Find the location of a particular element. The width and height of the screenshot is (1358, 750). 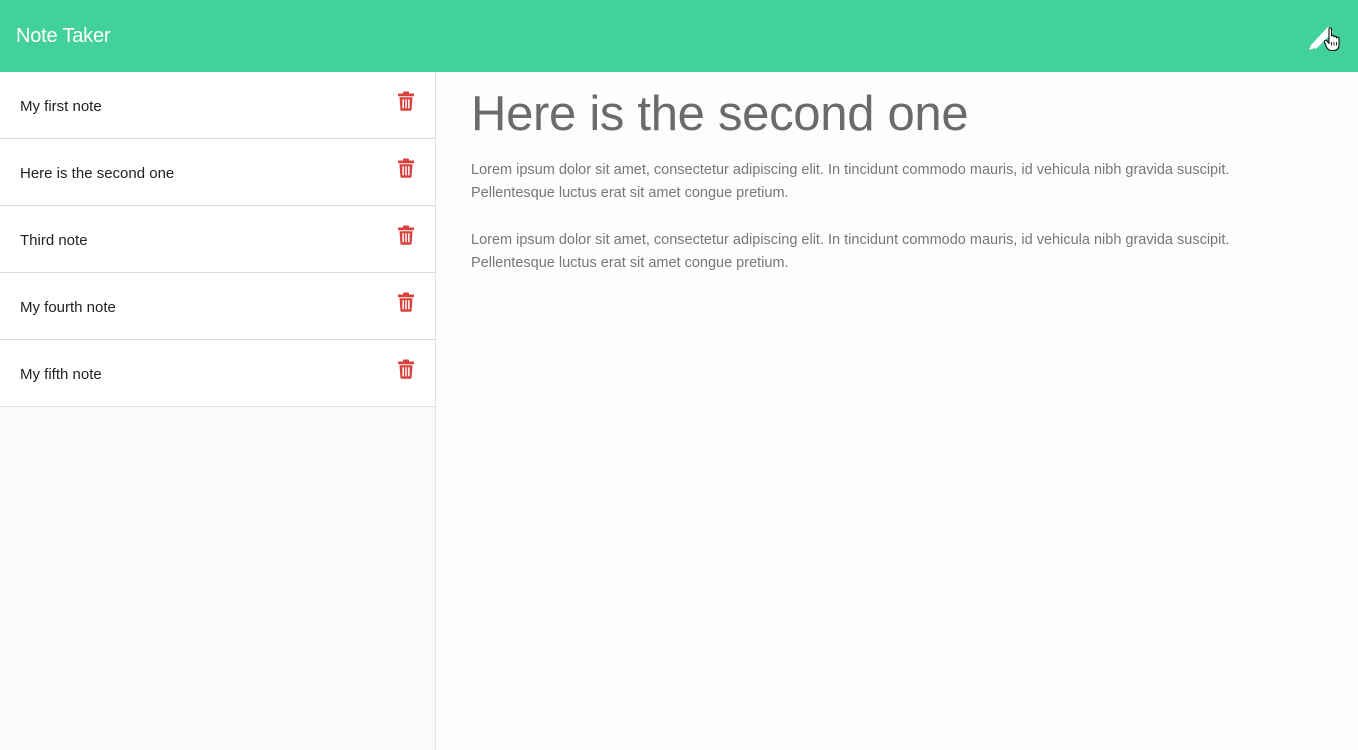

note-list-item-title: My first note is located at coordinates (61, 106).